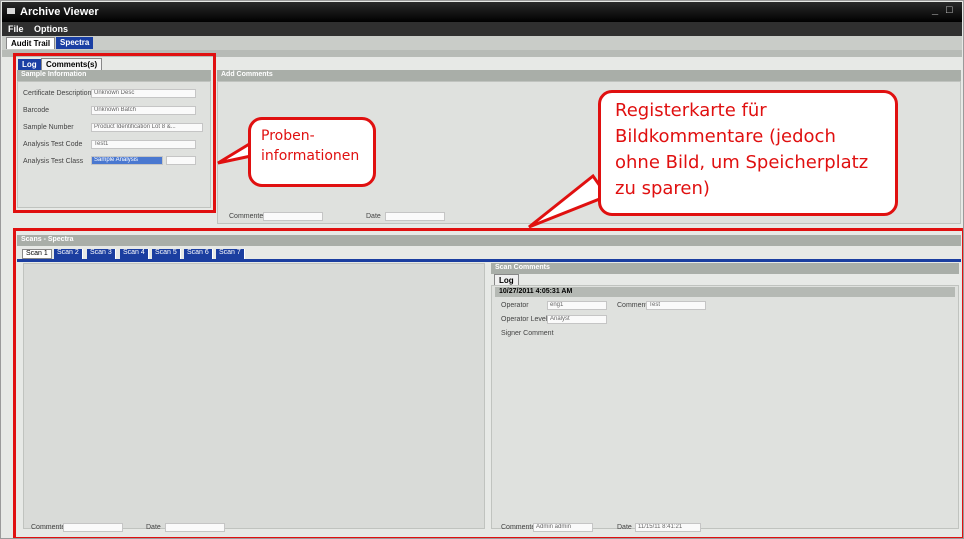 Image resolution: width=964 pixels, height=539 pixels. Describe the element at coordinates (413, 184) in the screenshot. I see `callout-pointers` at that location.